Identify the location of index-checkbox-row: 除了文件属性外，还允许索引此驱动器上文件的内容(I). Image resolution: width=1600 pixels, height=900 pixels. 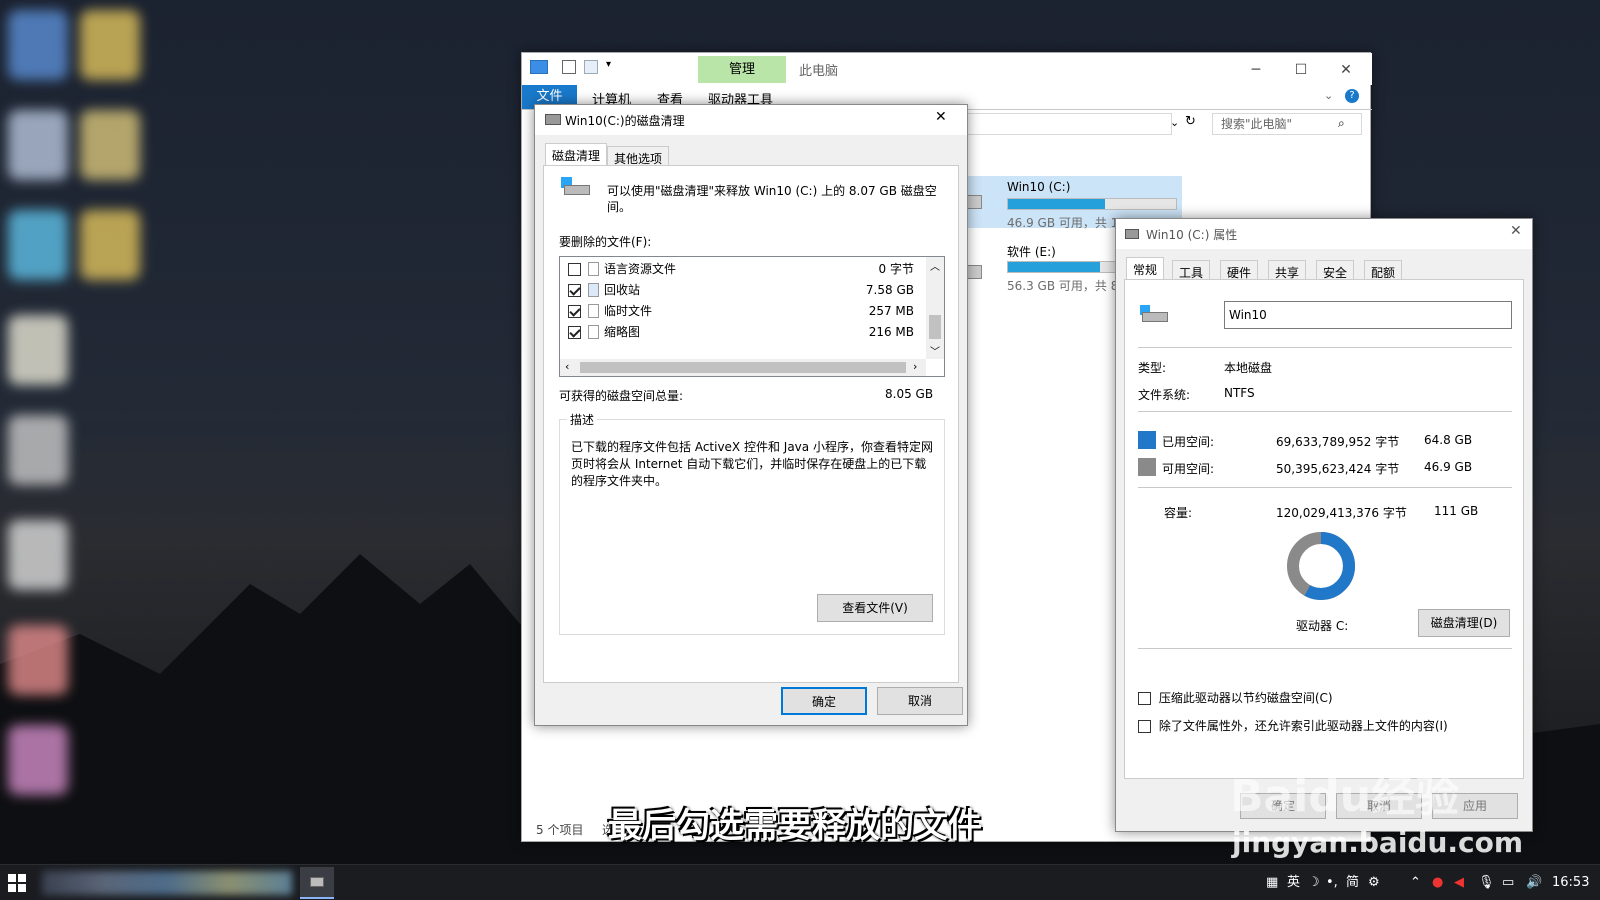
(1328, 725).